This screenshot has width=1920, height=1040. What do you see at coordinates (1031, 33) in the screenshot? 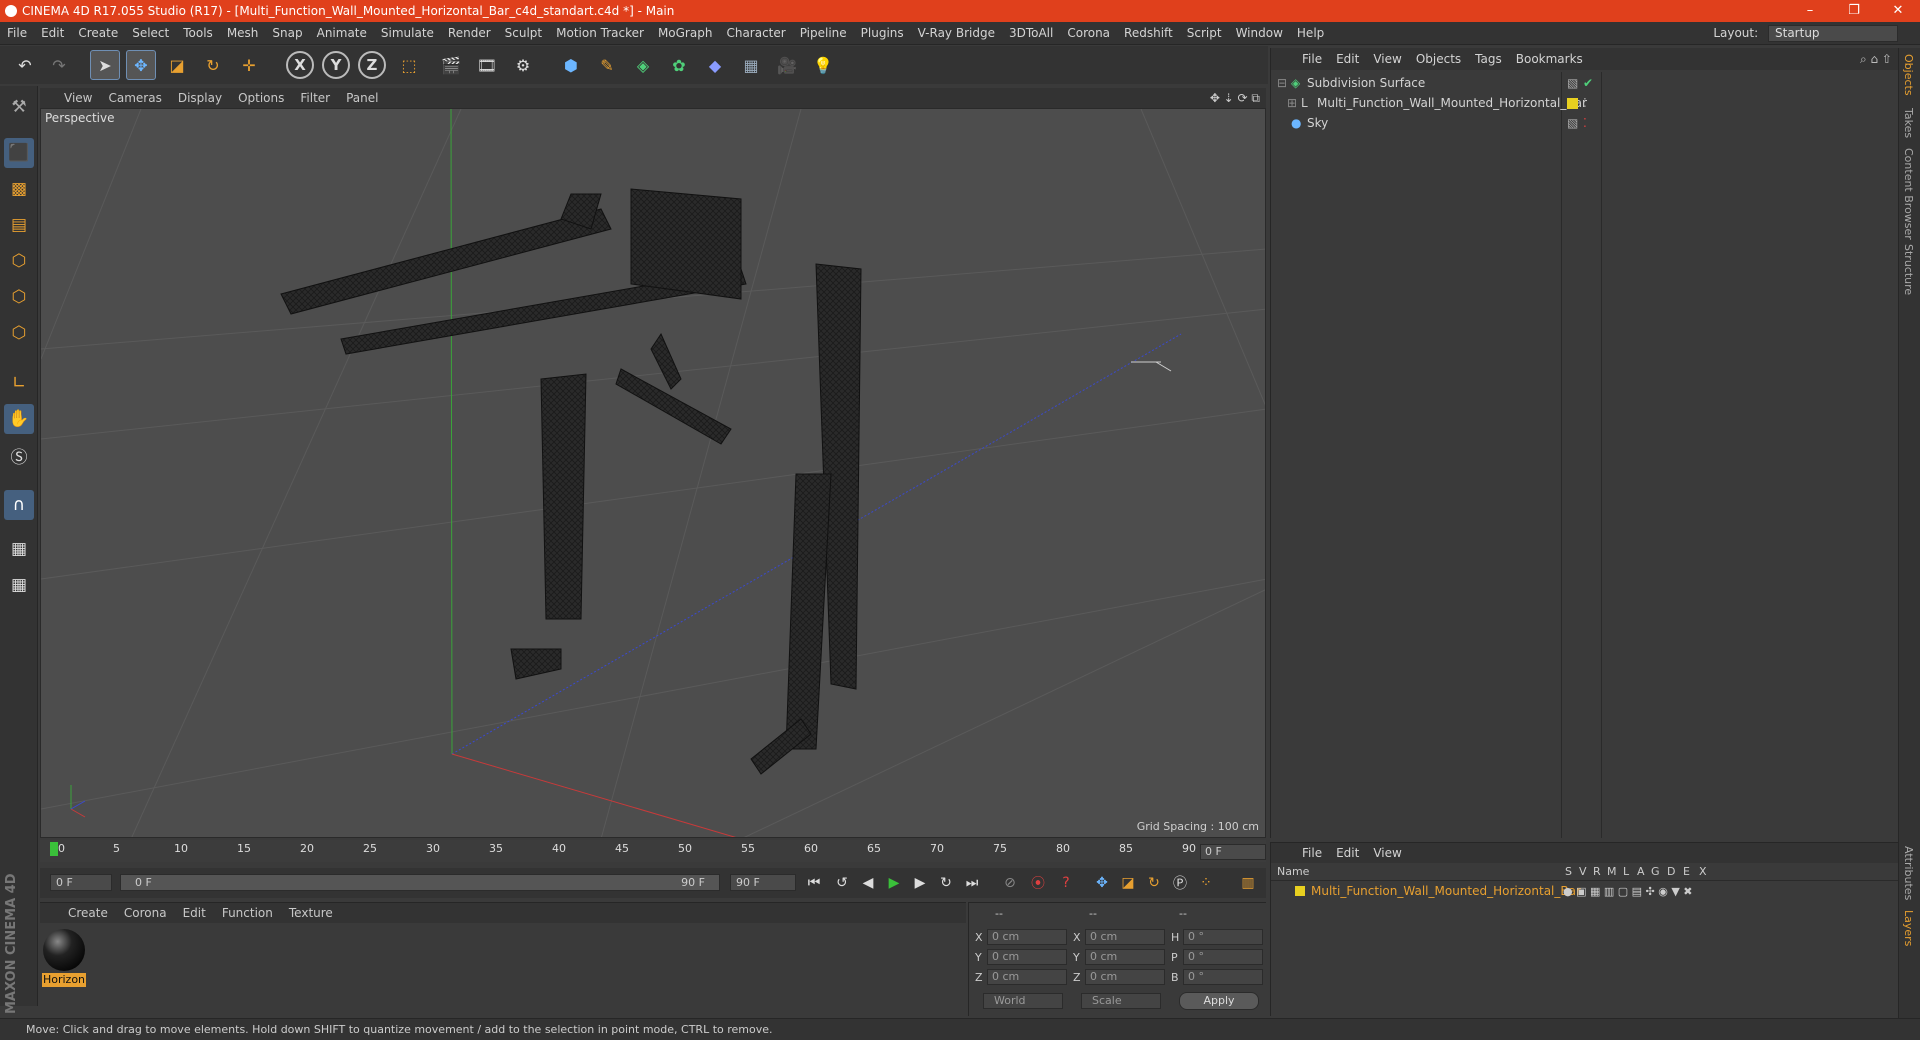
I see `menu-3dtoall: 3DToAll` at bounding box center [1031, 33].